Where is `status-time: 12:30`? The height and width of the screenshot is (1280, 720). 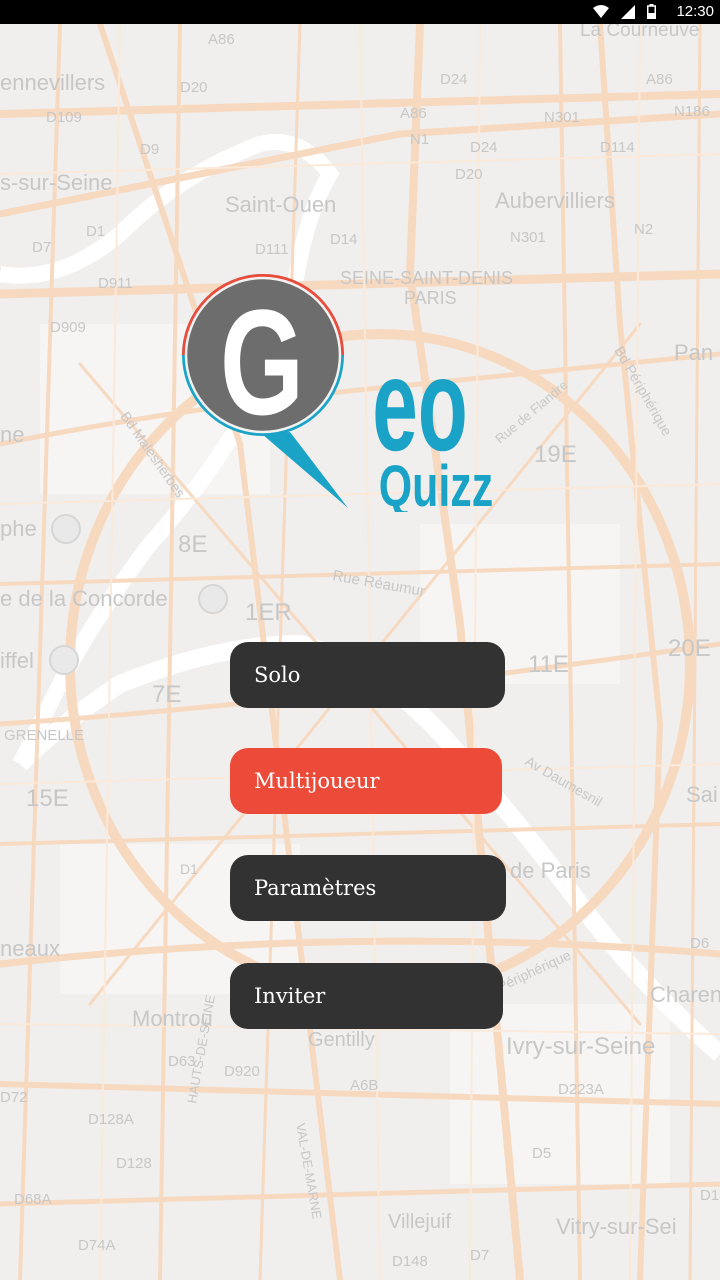
status-time: 12:30 is located at coordinates (695, 11).